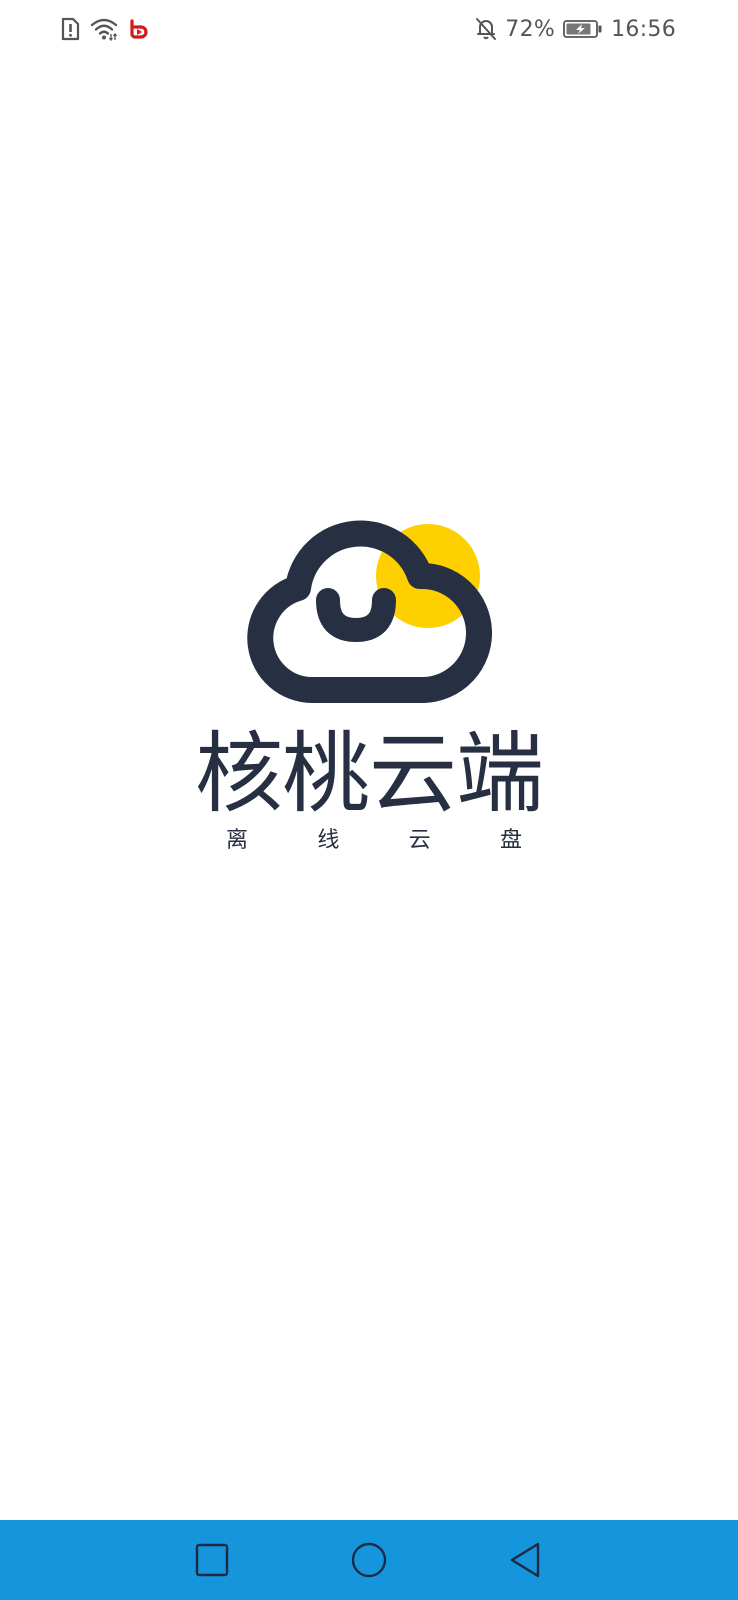 This screenshot has width=738, height=1600. I want to click on square-icon, so click(212, 1560).